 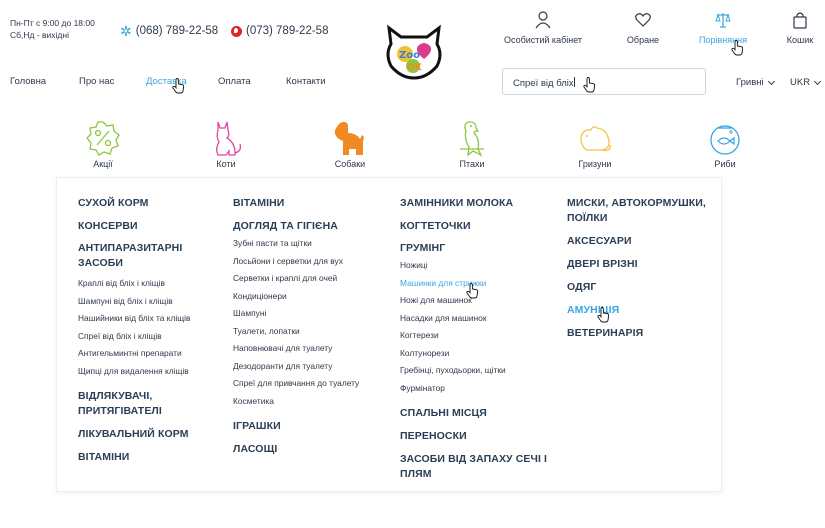 What do you see at coordinates (800, 20) in the screenshot?
I see `shopping-bag-icon` at bounding box center [800, 20].